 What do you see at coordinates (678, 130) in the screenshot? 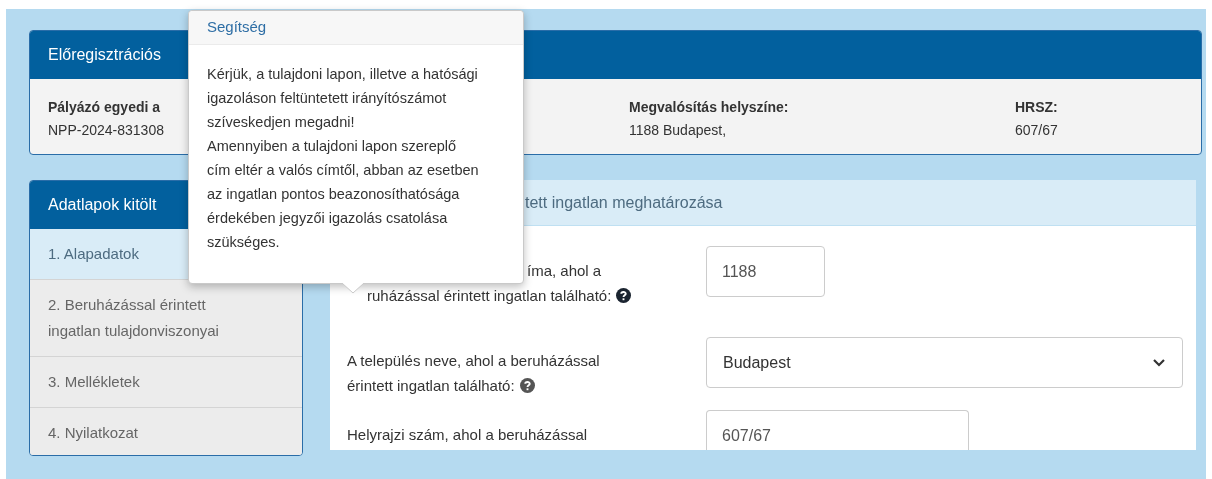
I see `field-value: 1188 Budapest,` at bounding box center [678, 130].